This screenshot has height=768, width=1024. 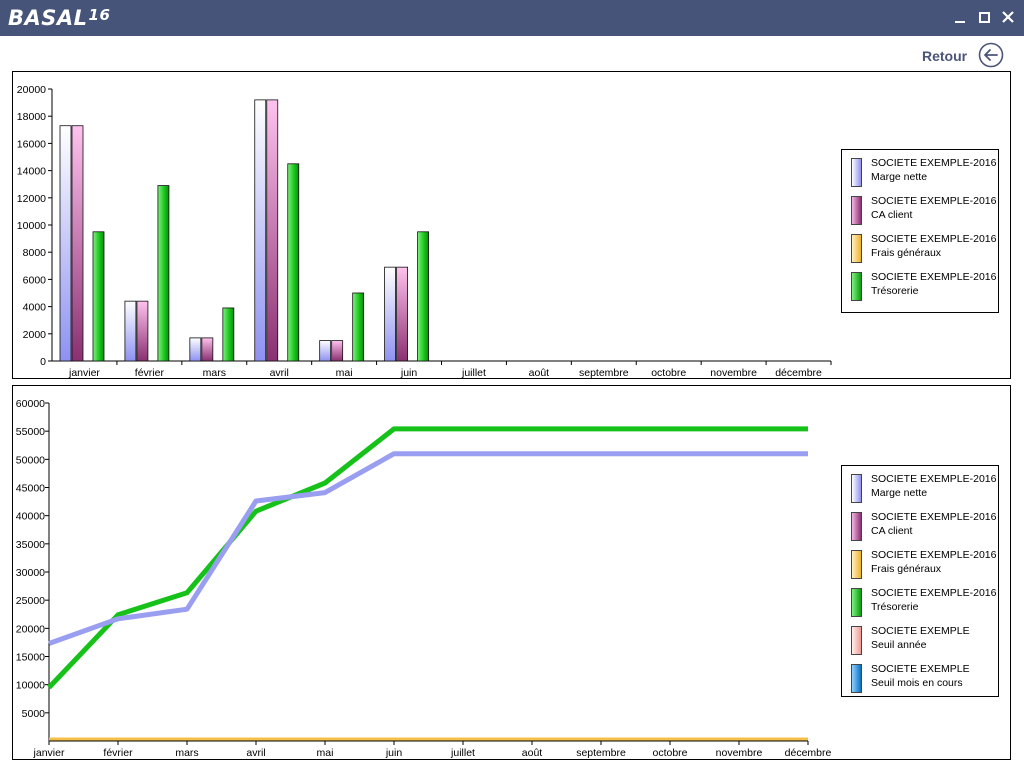 I want to click on x-tick-label: novembre, so click(x=733, y=372).